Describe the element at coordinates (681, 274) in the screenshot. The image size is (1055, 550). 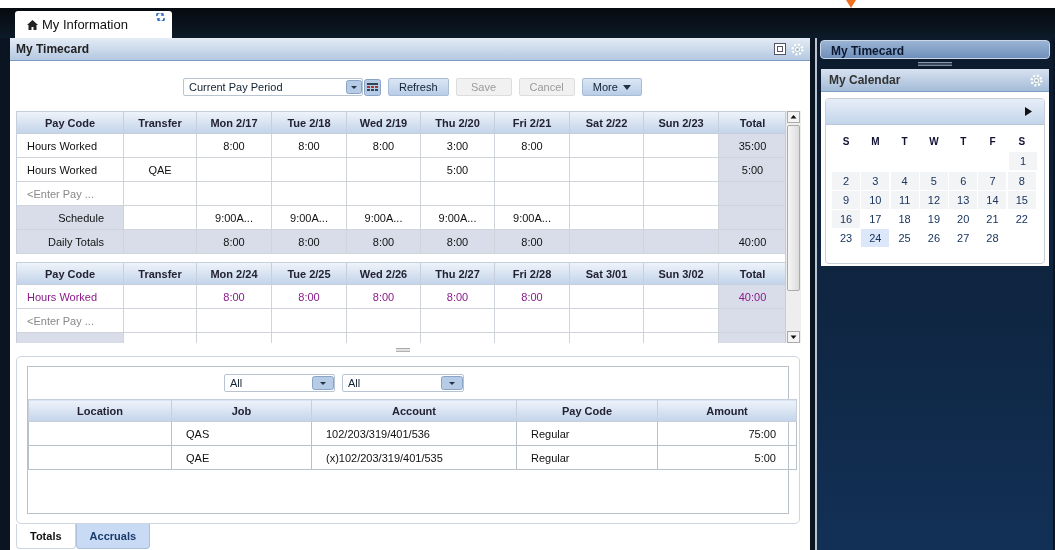
I see `column-header: Sun 3/02` at that location.